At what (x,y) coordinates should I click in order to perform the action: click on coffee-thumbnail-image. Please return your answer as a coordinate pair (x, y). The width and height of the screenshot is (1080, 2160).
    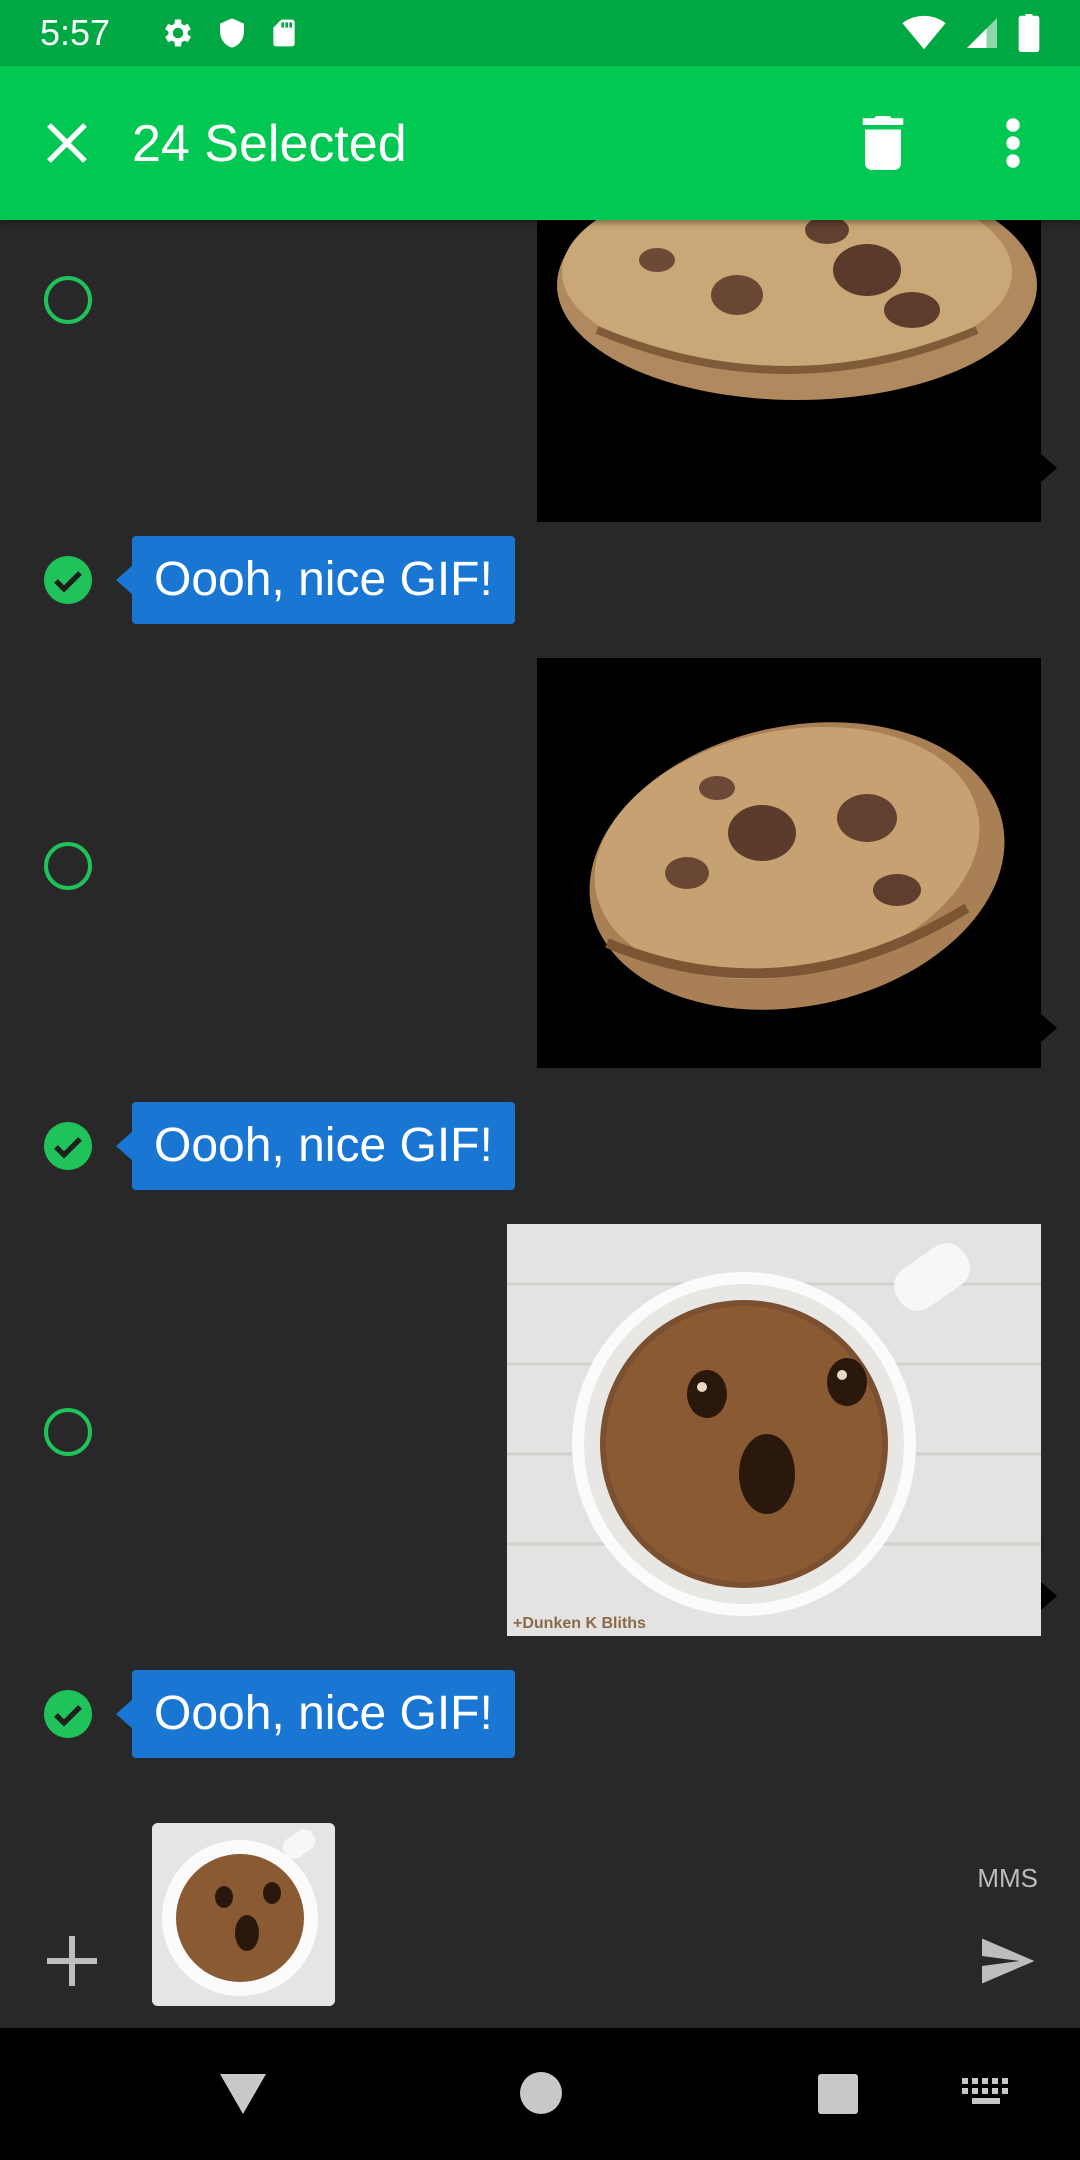
    Looking at the image, I should click on (243, 1914).